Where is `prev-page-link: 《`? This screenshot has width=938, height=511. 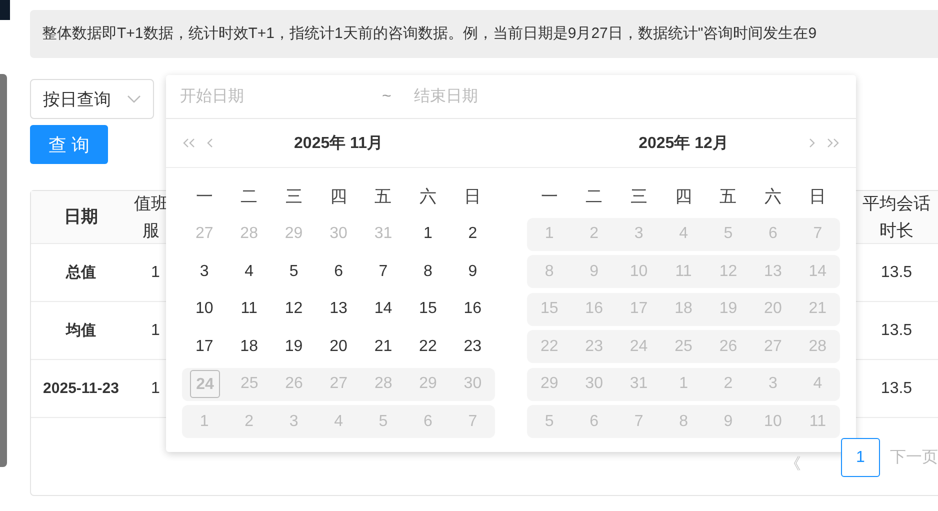
prev-page-link: 《 is located at coordinates (793, 457).